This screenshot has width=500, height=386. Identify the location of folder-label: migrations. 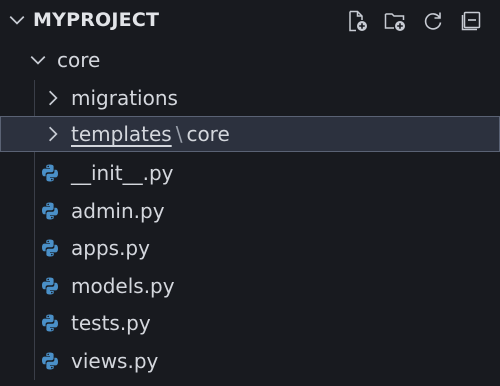
(124, 98).